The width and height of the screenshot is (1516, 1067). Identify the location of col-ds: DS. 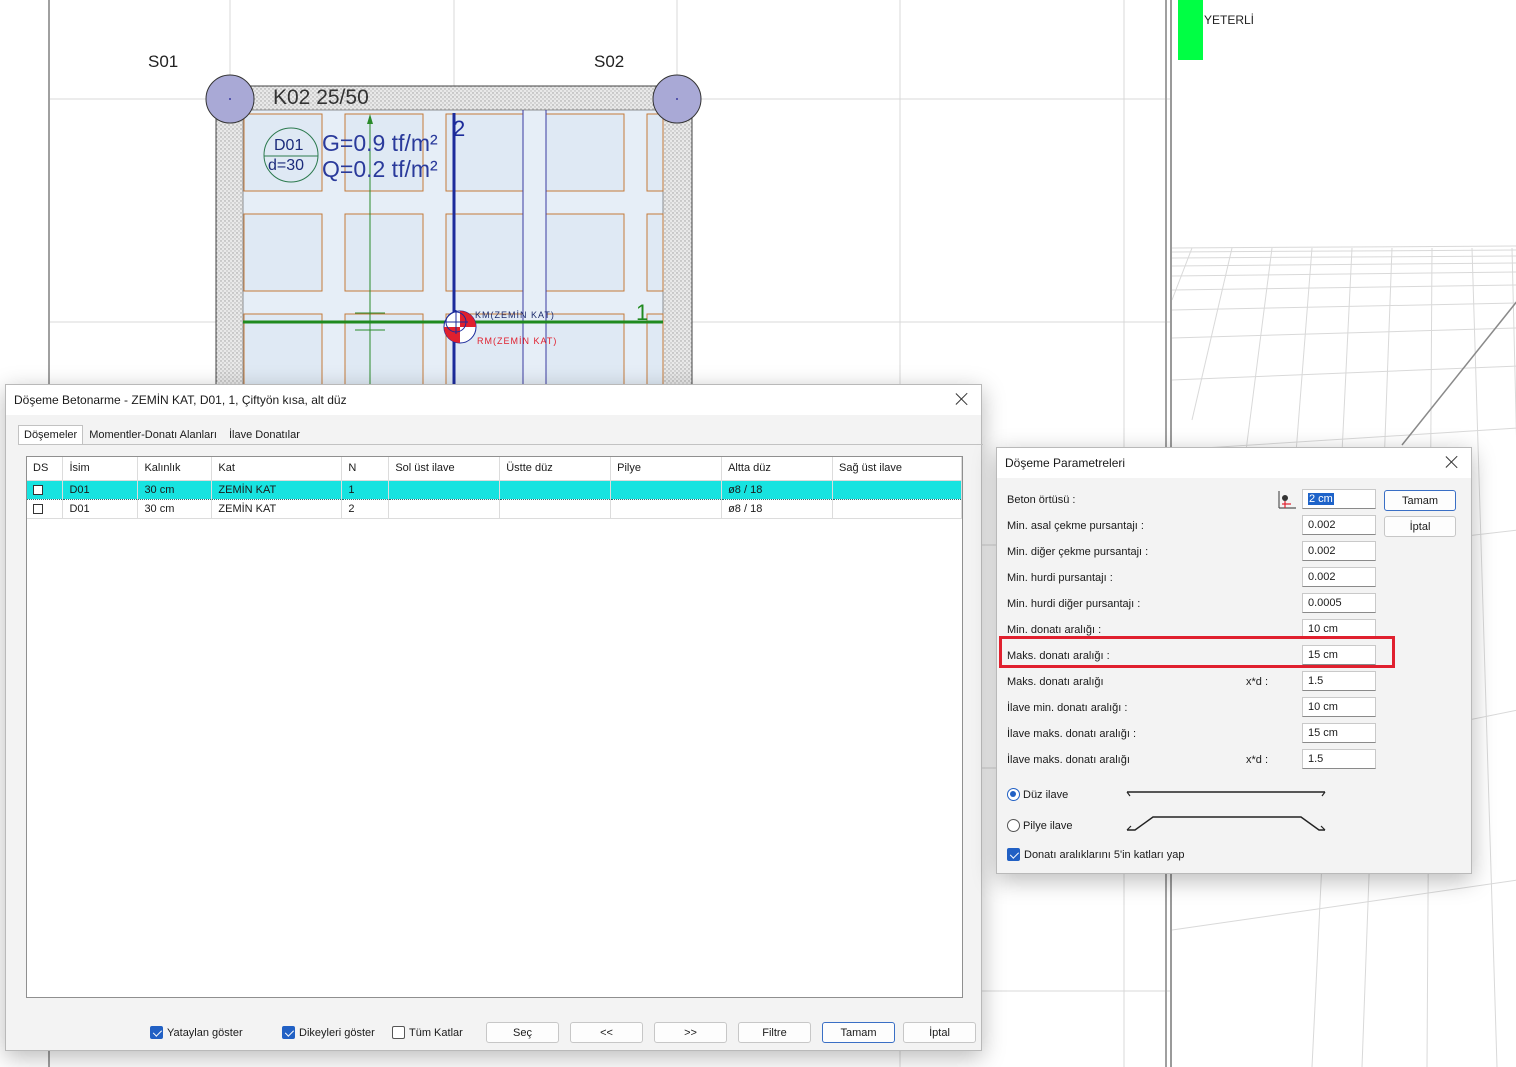
(45, 469).